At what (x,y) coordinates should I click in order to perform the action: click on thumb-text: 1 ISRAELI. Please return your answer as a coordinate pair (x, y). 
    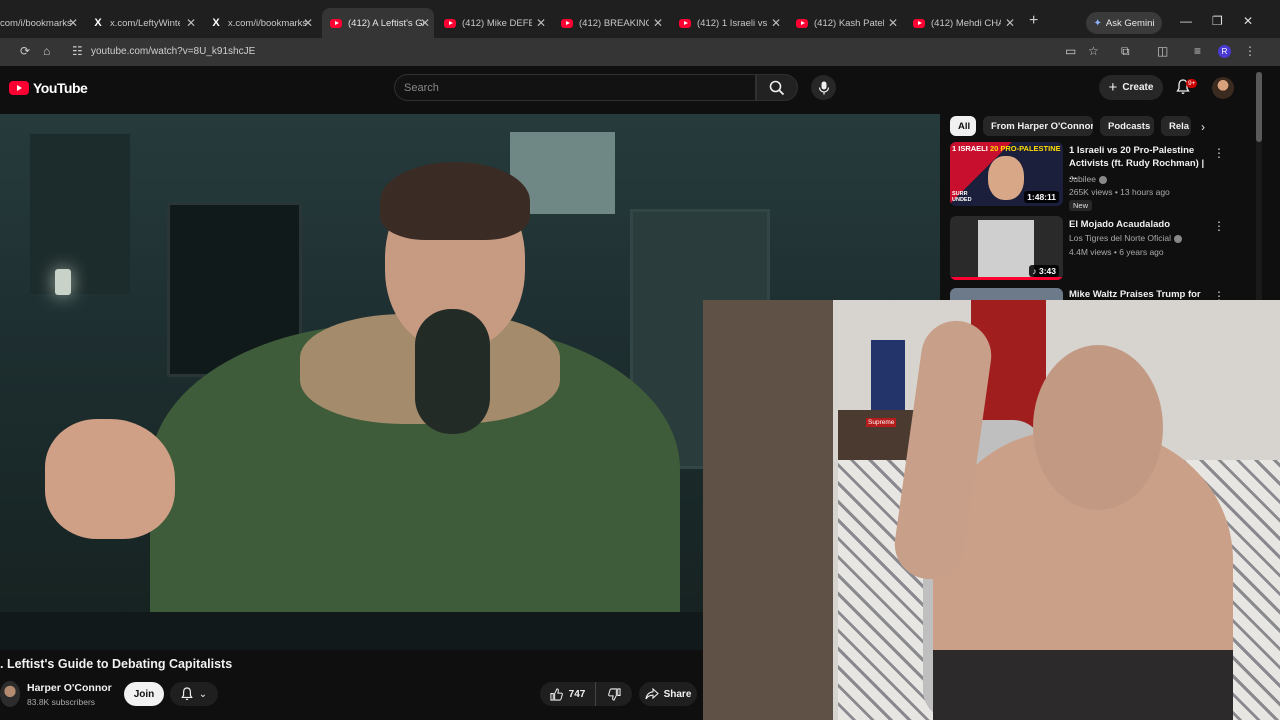
    Looking at the image, I should click on (970, 148).